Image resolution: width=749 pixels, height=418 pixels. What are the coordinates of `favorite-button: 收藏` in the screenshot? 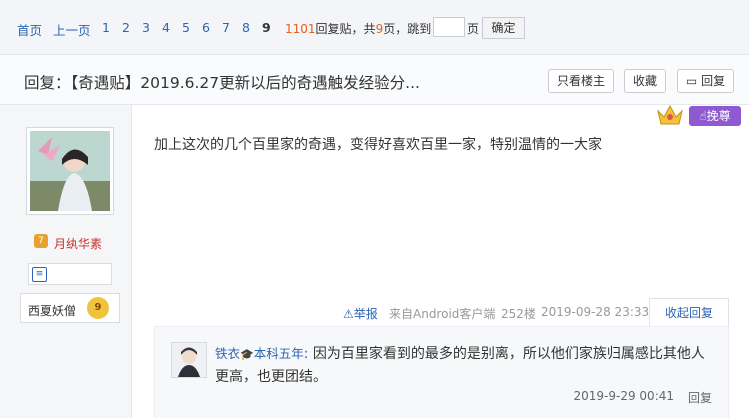 It's located at (645, 81).